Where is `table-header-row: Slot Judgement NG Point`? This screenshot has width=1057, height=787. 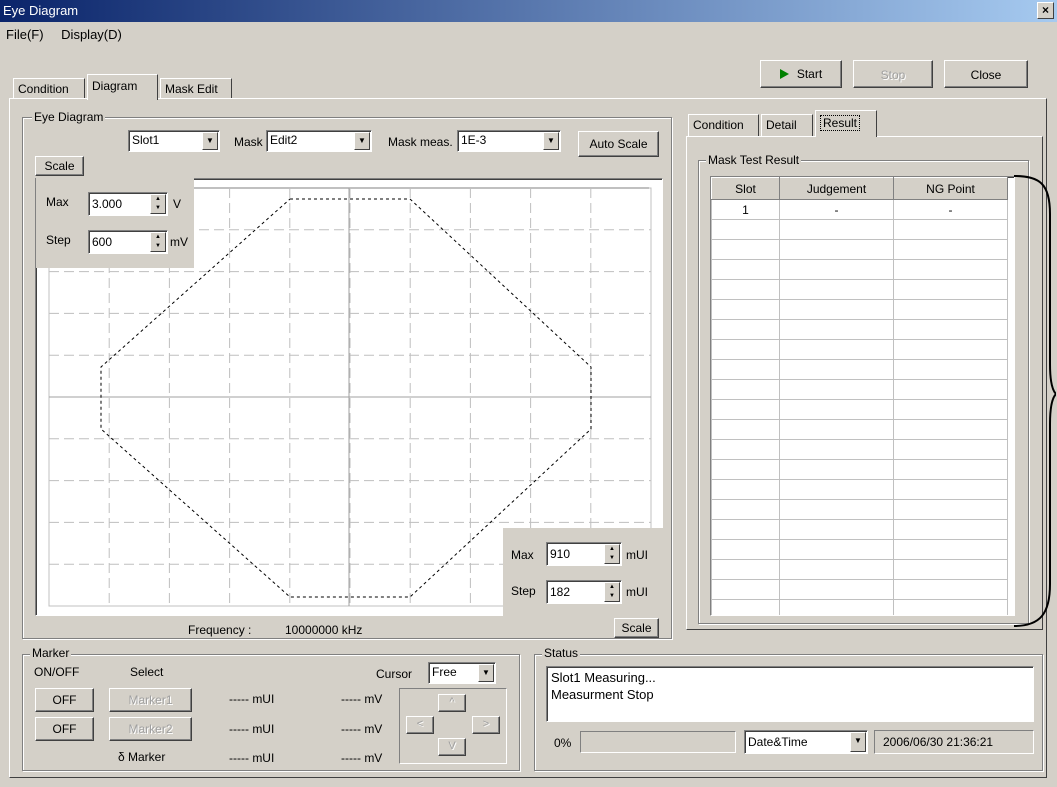 table-header-row: Slot Judgement NG Point is located at coordinates (859, 188).